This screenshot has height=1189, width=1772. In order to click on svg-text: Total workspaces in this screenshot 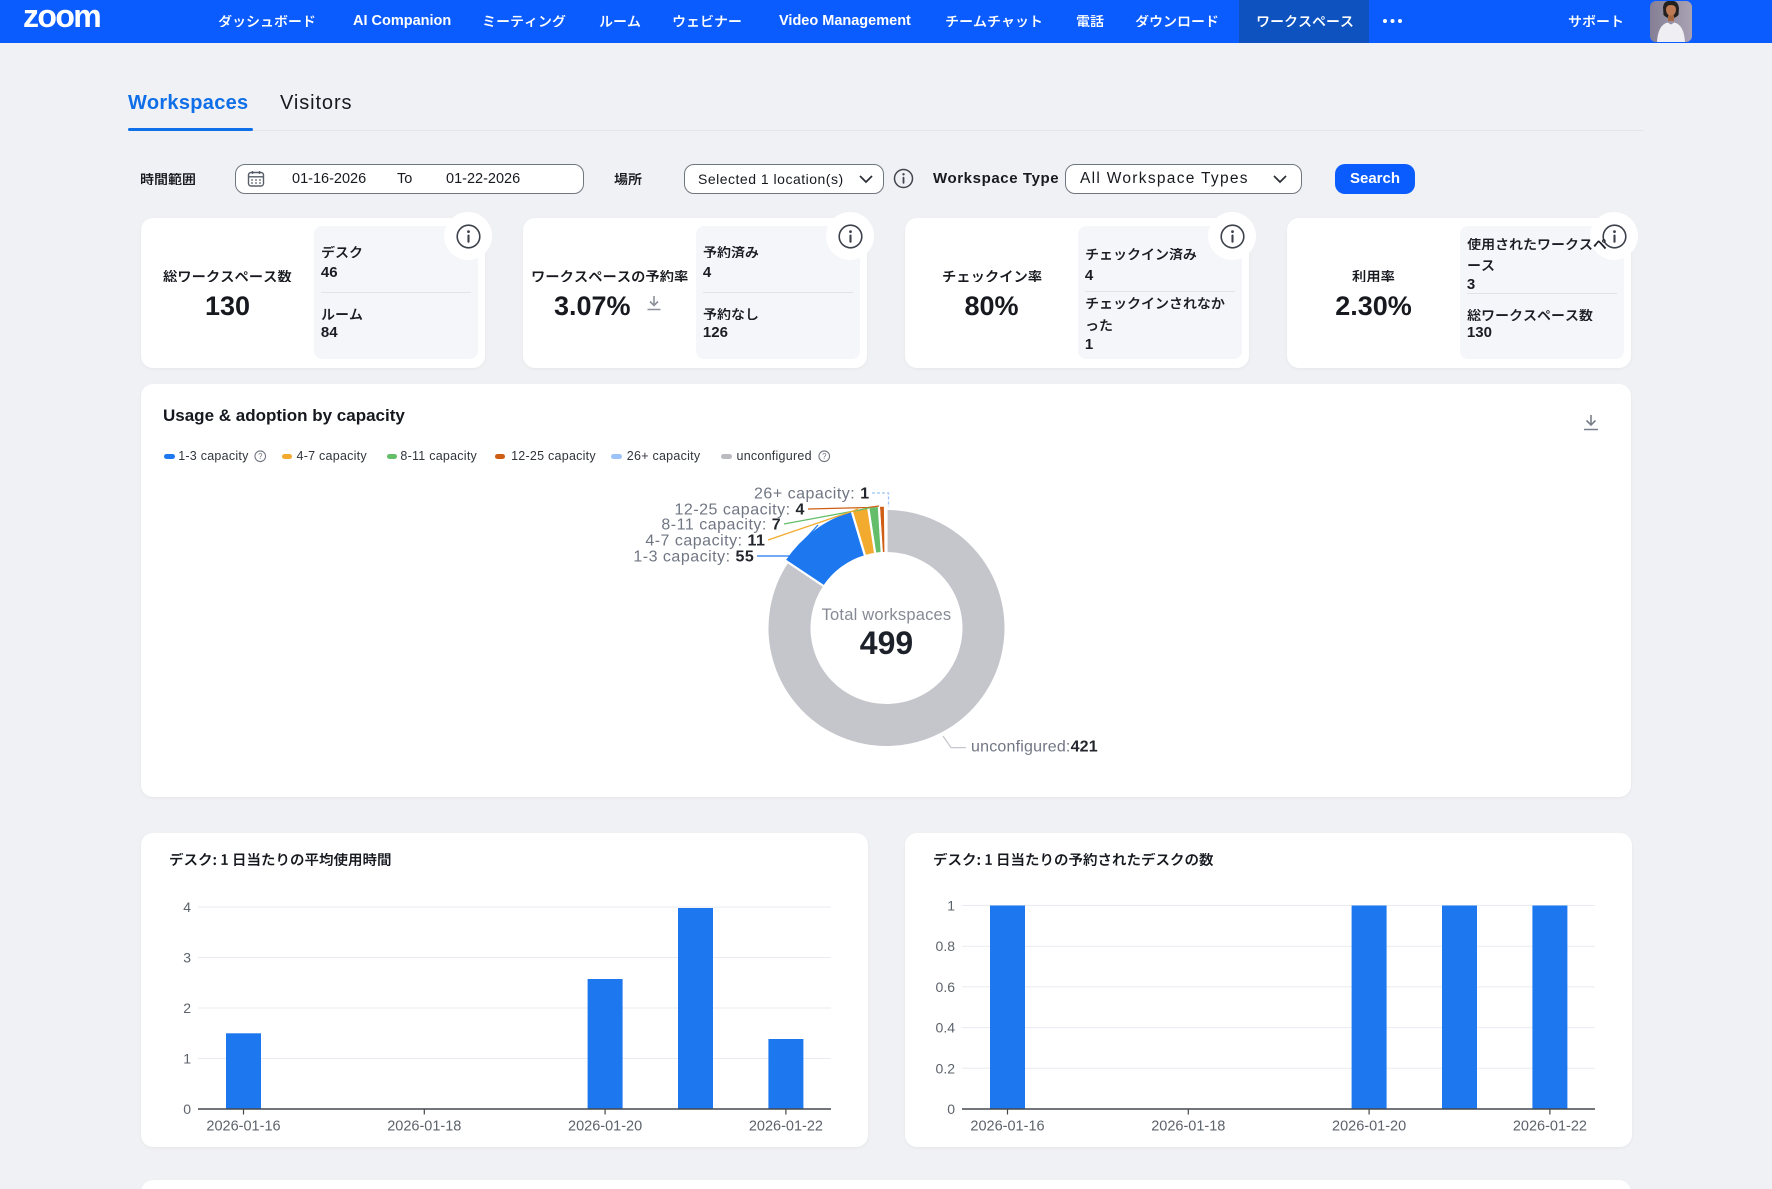, I will do `click(887, 615)`.